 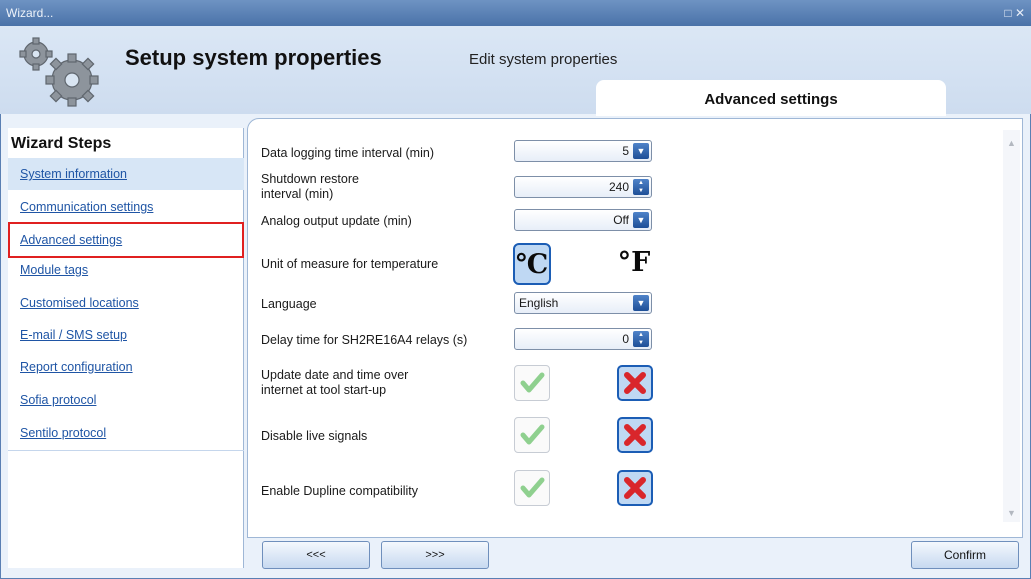 I want to click on shutdown-restore-label: Shutdown restore interval (min), so click(x=310, y=187).